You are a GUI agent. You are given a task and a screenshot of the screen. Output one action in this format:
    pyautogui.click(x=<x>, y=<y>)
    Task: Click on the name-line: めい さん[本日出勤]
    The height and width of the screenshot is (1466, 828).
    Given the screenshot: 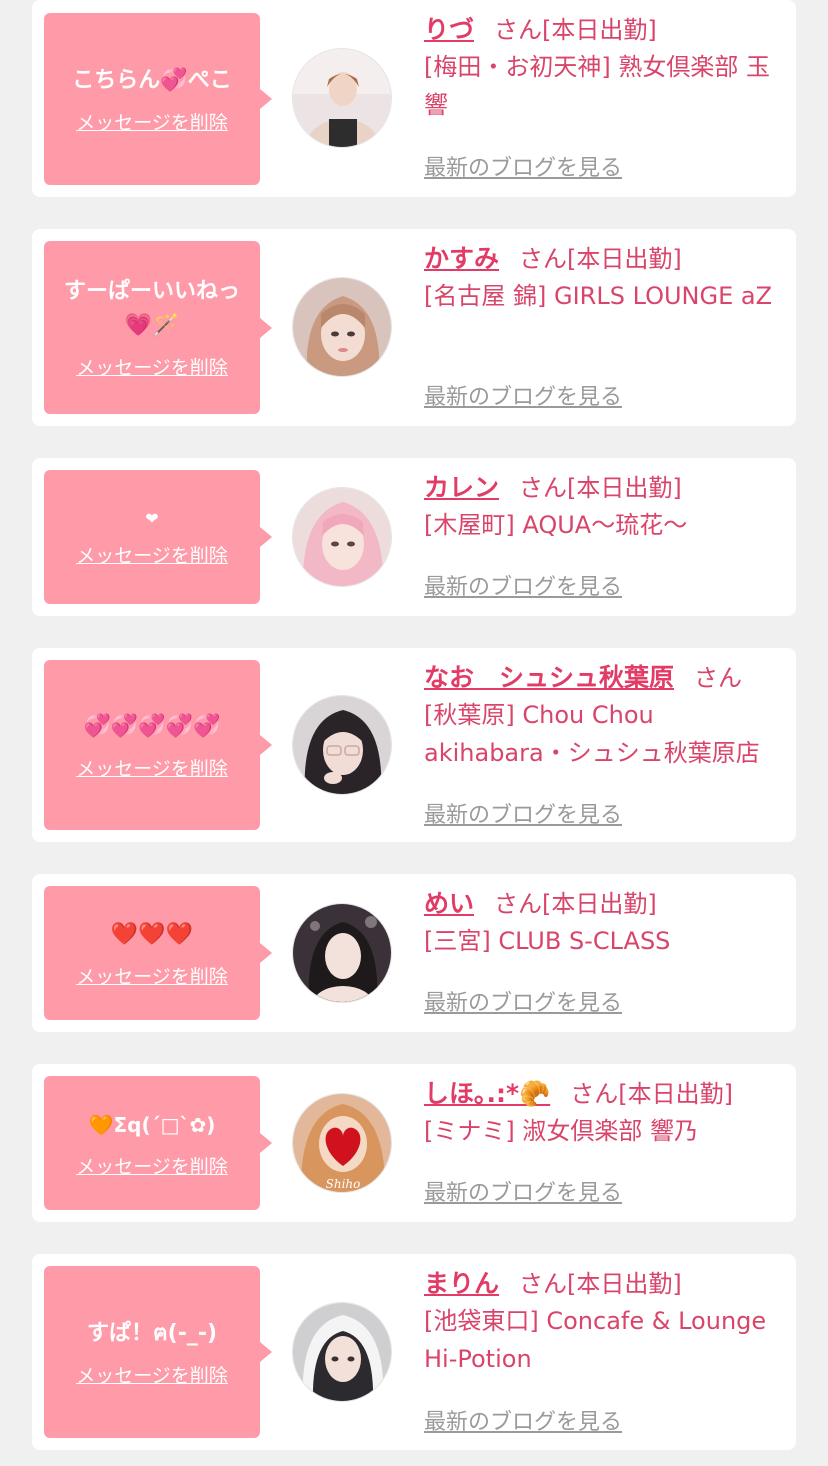 What is the action you would take?
    pyautogui.click(x=603, y=904)
    